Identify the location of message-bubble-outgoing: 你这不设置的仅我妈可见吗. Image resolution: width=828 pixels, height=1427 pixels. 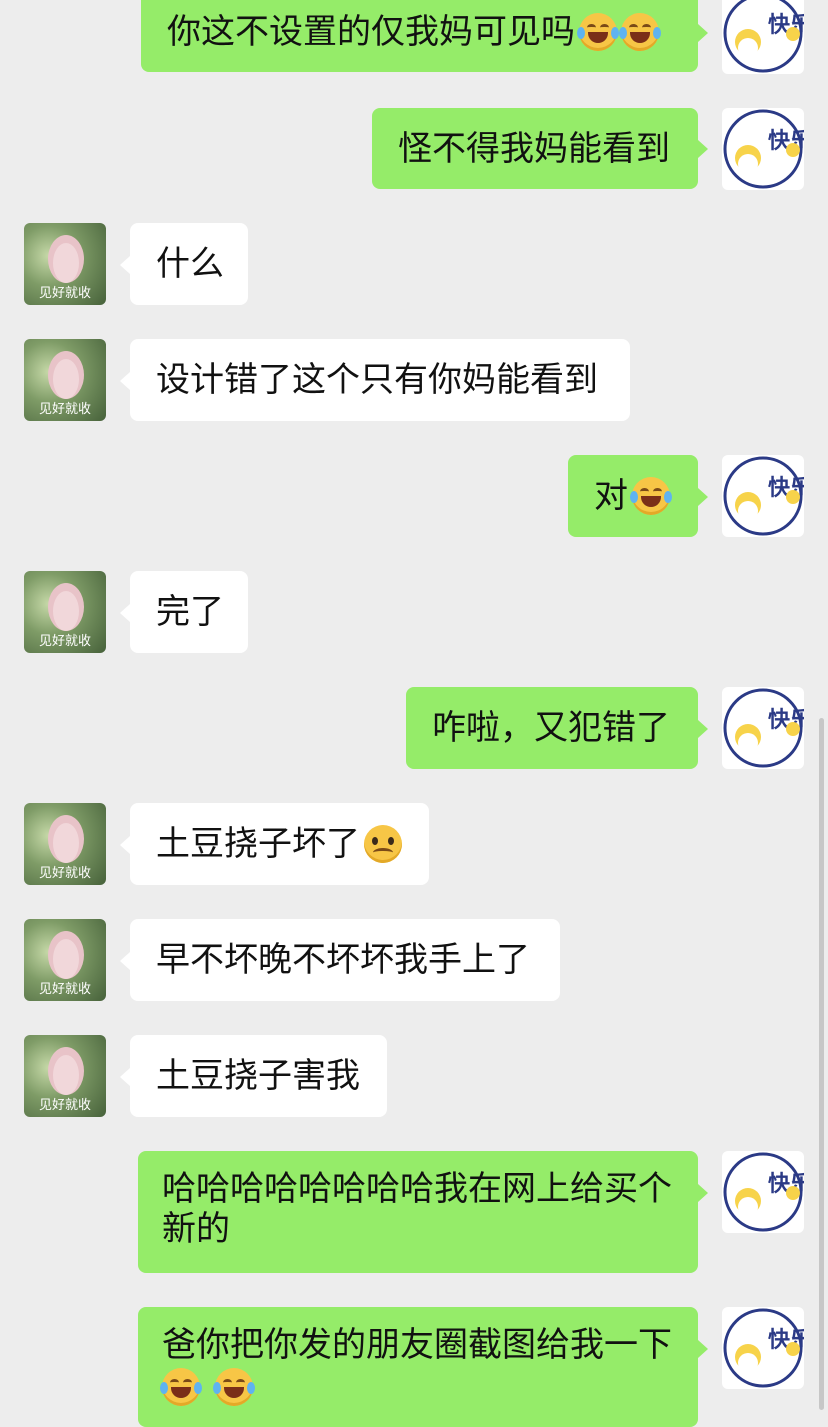
(419, 36).